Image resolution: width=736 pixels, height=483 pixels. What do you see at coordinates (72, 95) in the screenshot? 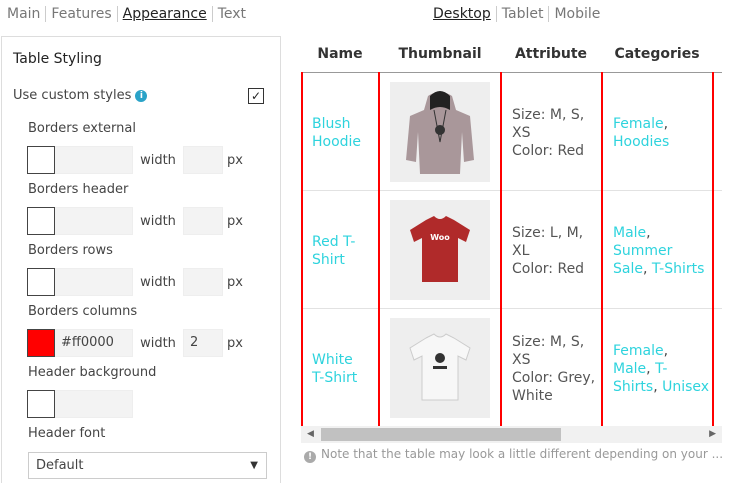
I see `use-custom-styles-label: Use custom styles` at bounding box center [72, 95].